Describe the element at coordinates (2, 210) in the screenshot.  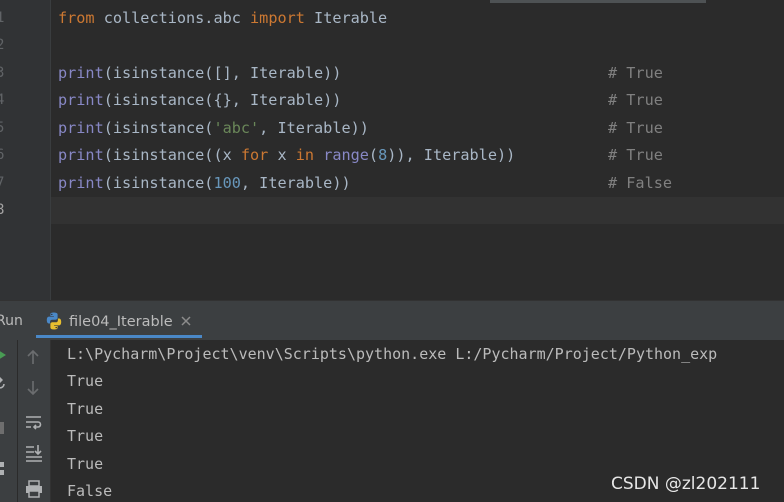
I see `line-number: 8` at that location.